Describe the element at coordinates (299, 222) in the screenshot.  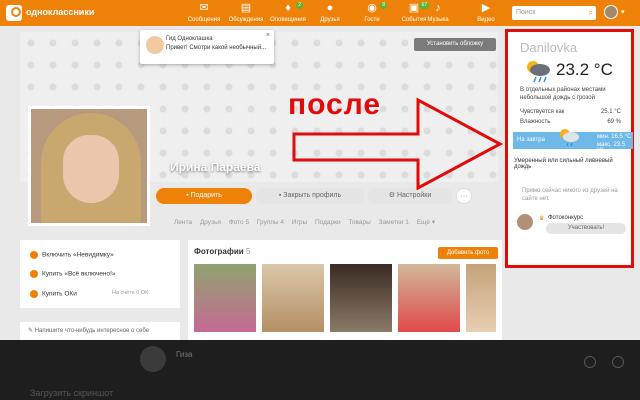
I see `tab-games: Игры` at that location.